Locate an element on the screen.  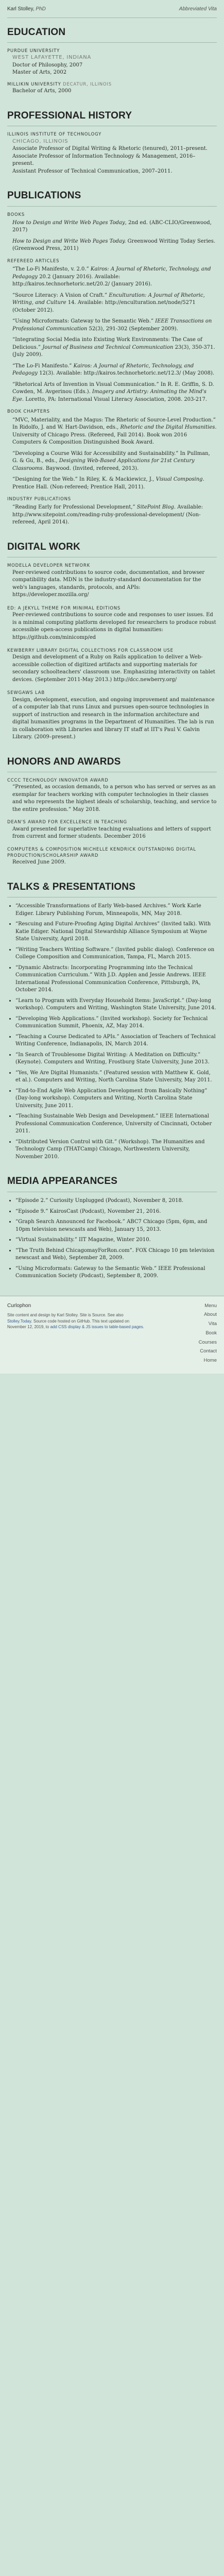
school-name: PURDUE UNIVERSITY is located at coordinates (33, 51).